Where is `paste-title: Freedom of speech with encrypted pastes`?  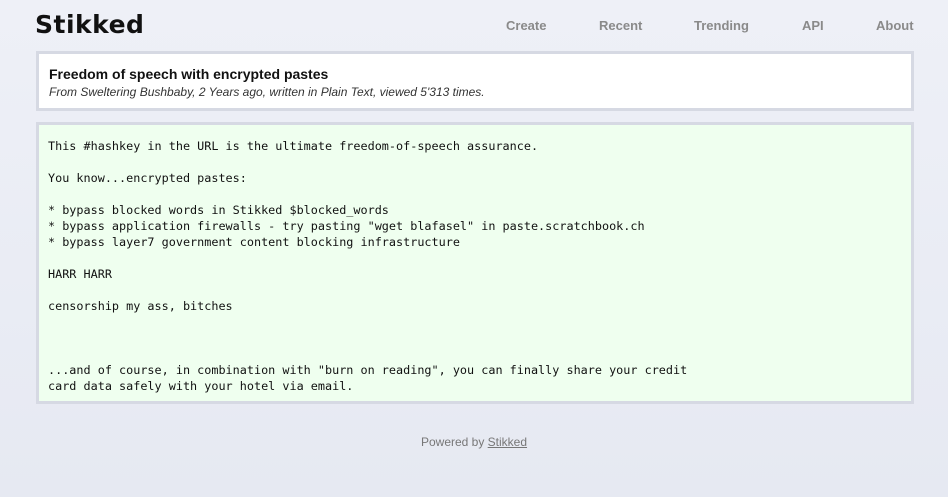
paste-title: Freedom of speech with encrypted pastes is located at coordinates (189, 74).